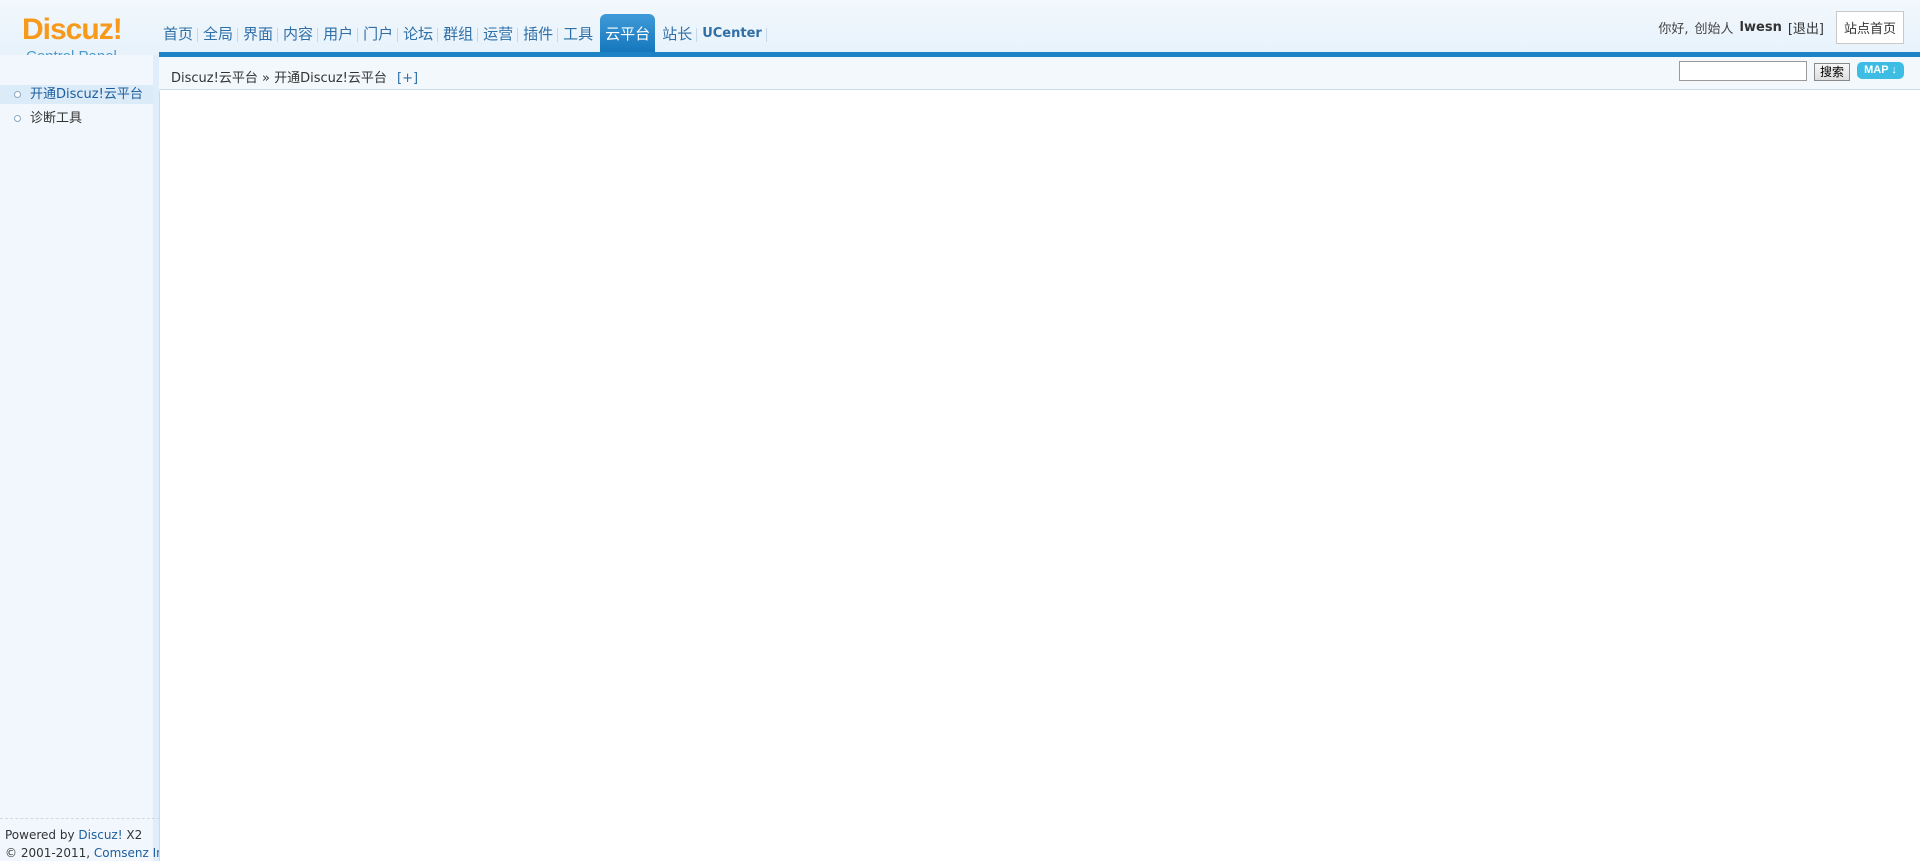 The image size is (1920, 862). Describe the element at coordinates (732, 33) in the screenshot. I see `nav-ucenter: UCenter` at that location.